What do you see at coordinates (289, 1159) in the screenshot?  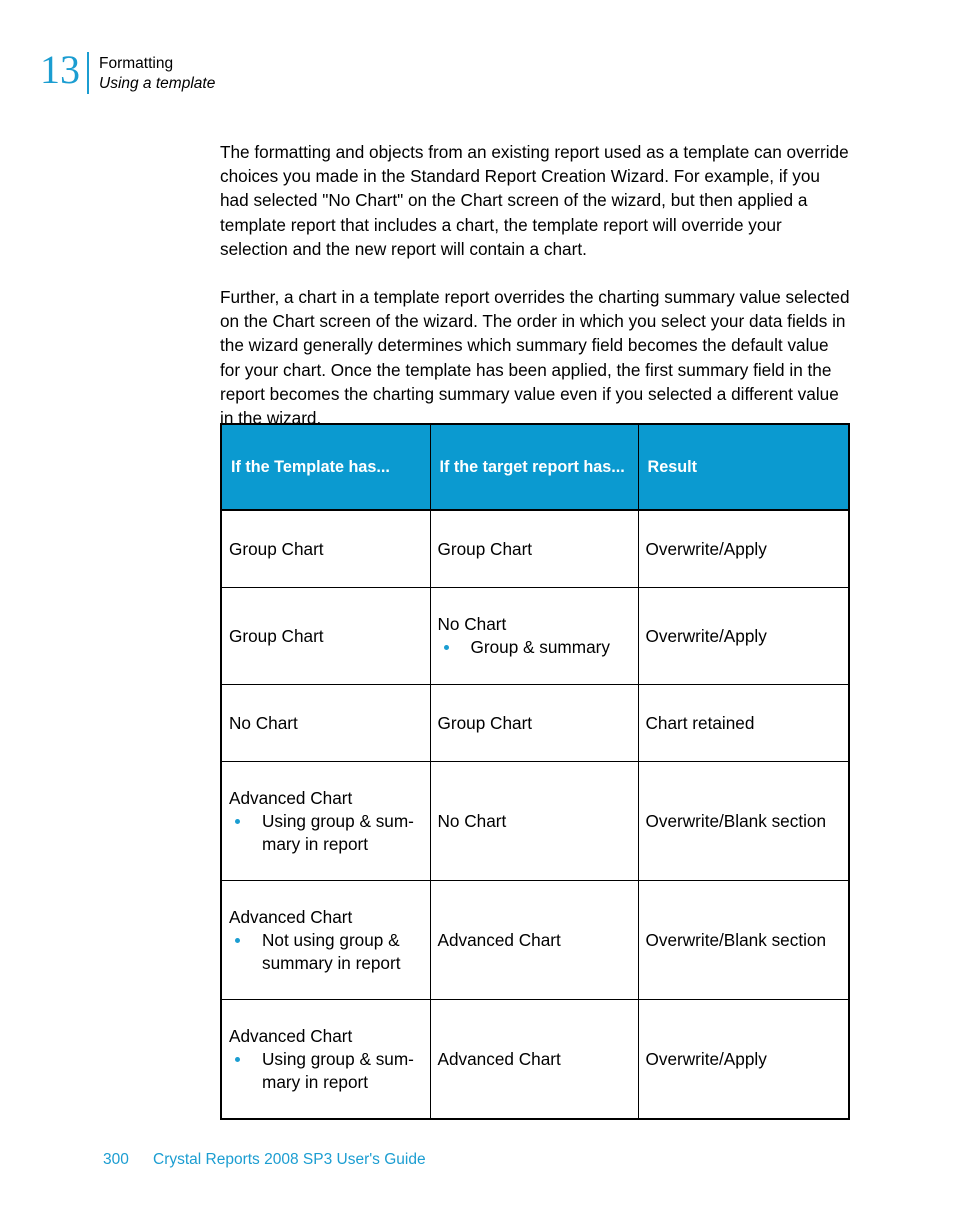 I see `footer-guide-title: Crystal Reports 2008 SP3 User's Guide` at bounding box center [289, 1159].